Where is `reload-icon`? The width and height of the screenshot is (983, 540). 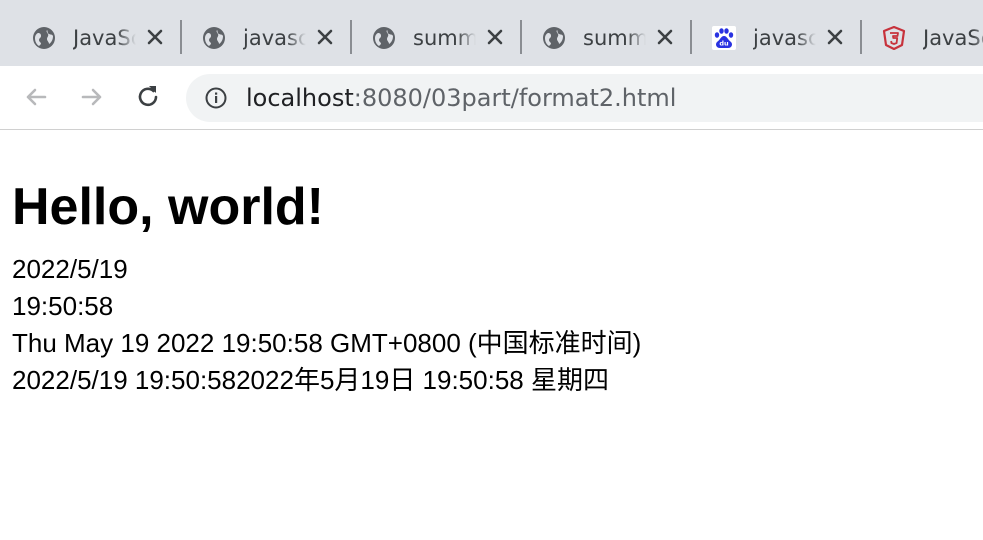 reload-icon is located at coordinates (148, 97).